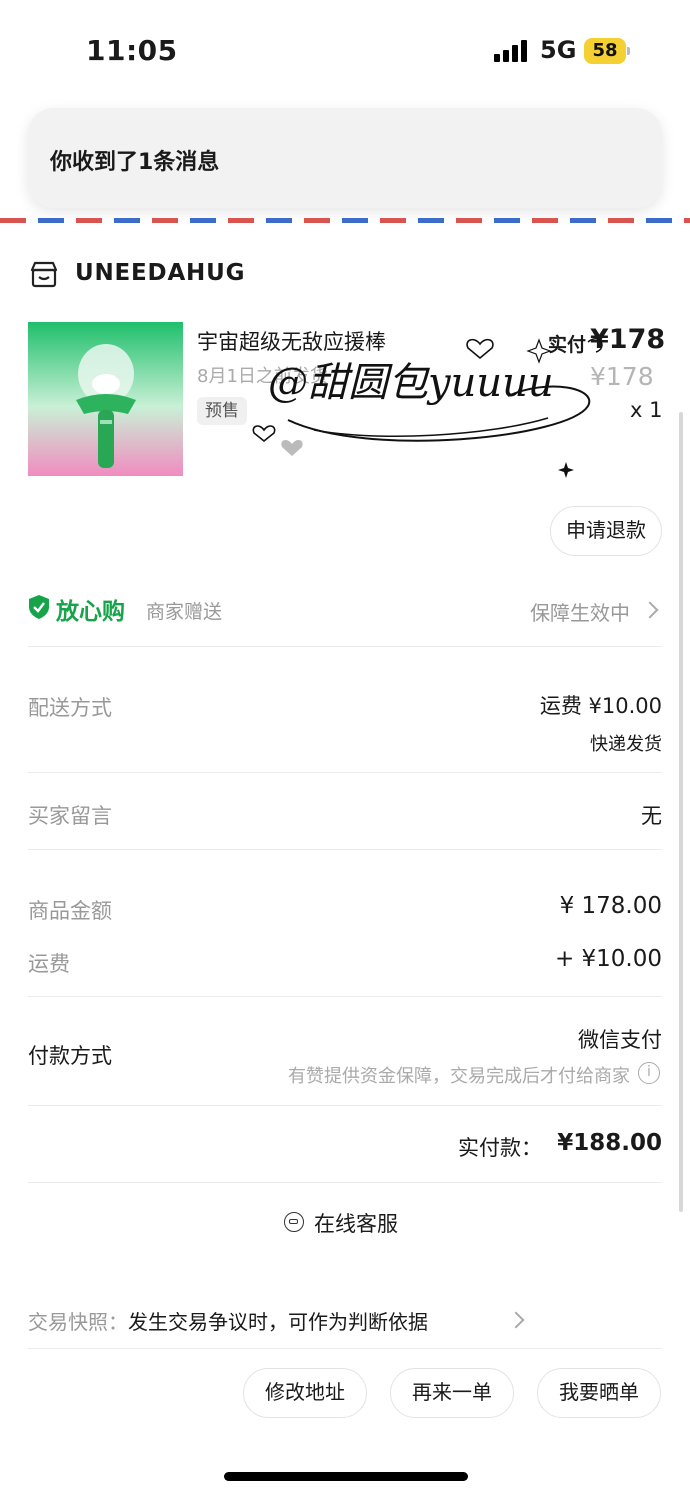  I want to click on notification-text: 你收到了1条消息, so click(135, 162).